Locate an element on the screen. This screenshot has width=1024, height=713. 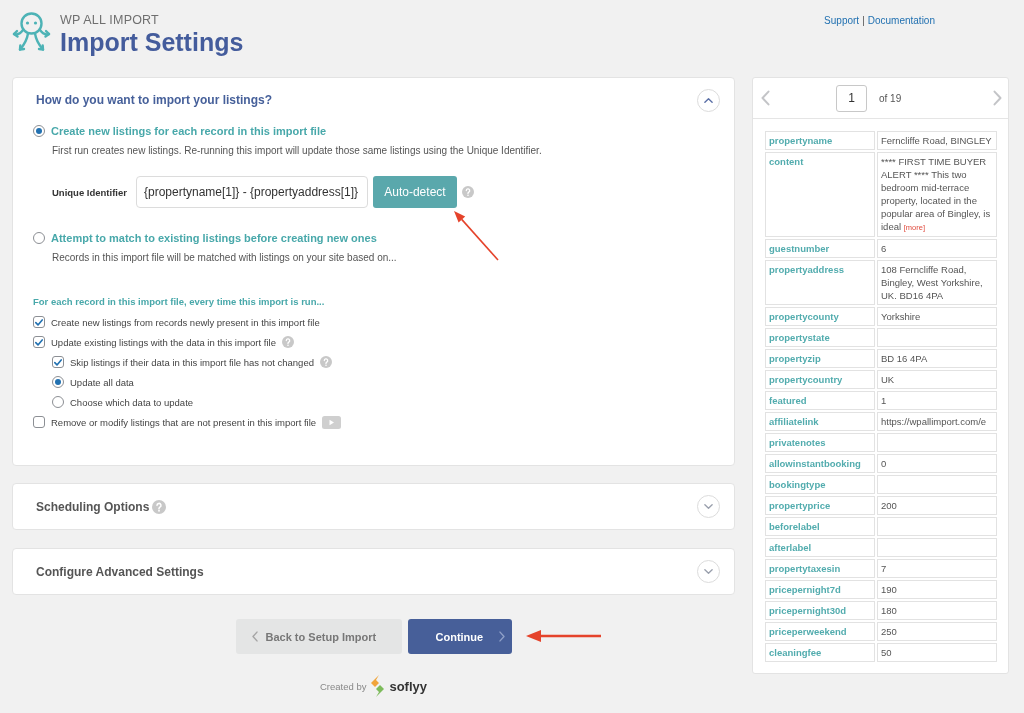
option-label: Attempt to match to existing listings before creating new ones is located at coordinates (214, 238).